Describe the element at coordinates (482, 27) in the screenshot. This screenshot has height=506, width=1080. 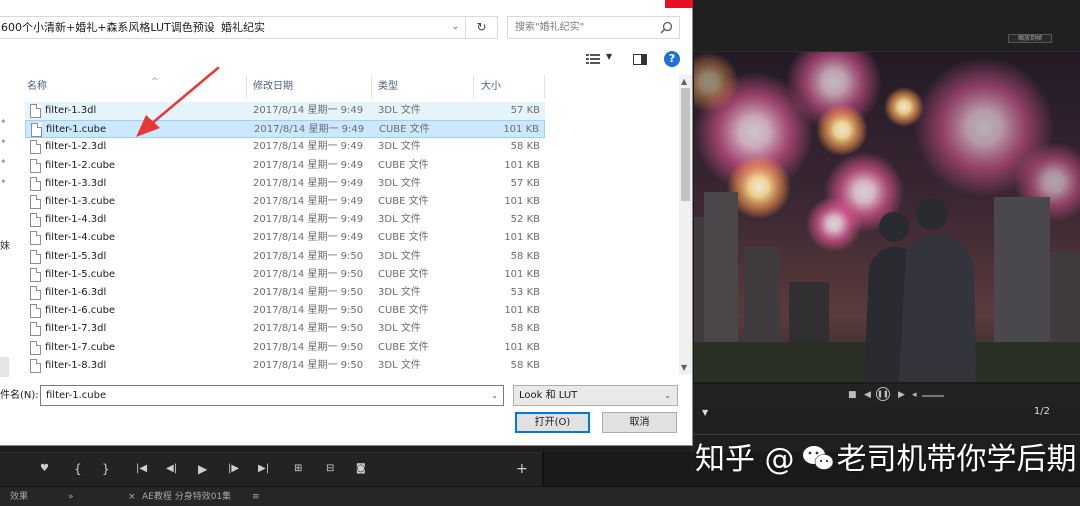
I see `refresh-button: ↻` at that location.